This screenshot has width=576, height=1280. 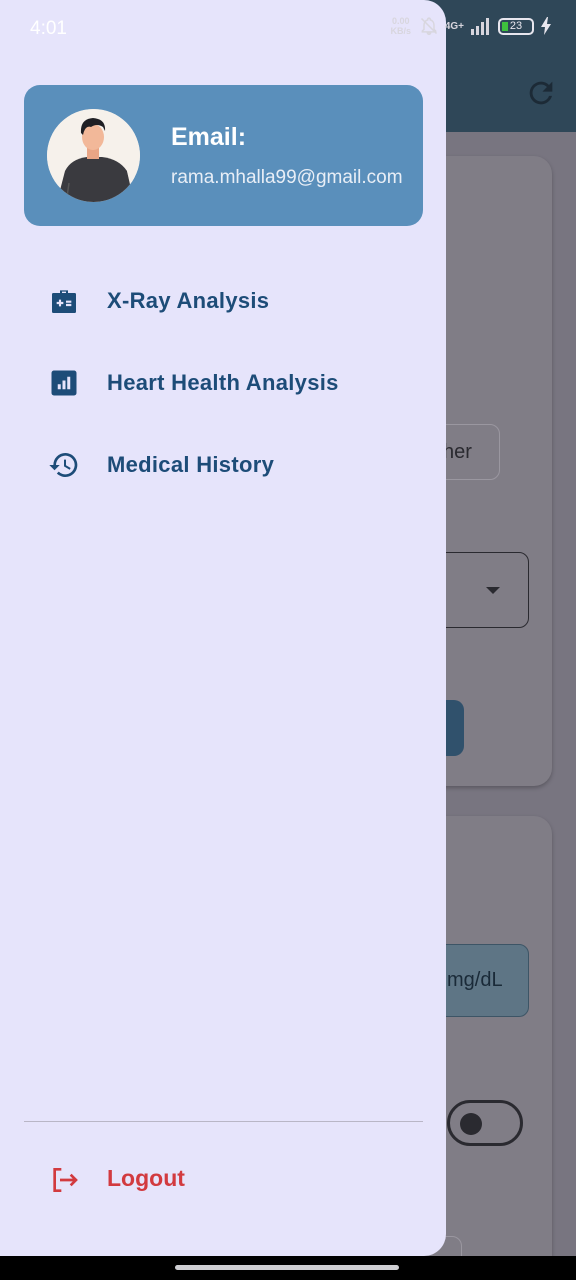 What do you see at coordinates (64, 383) in the screenshot?
I see `analytics-icon` at bounding box center [64, 383].